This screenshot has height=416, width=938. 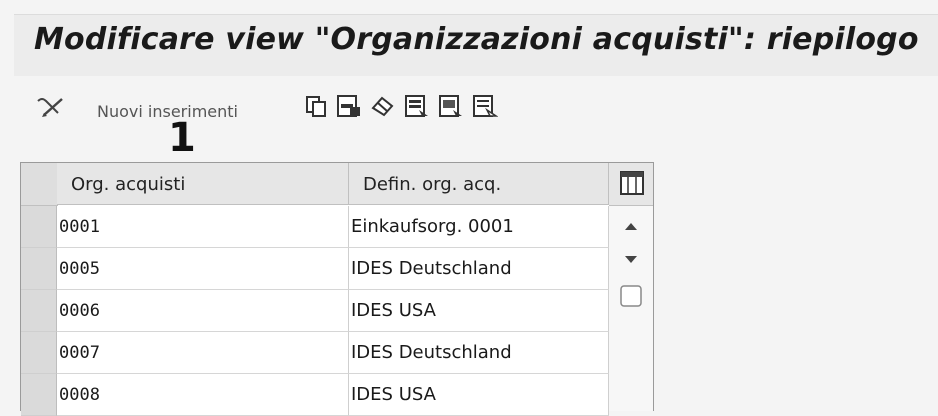 I want to click on cell-org-name: Einkaufsorg. 0001, so click(x=479, y=227).